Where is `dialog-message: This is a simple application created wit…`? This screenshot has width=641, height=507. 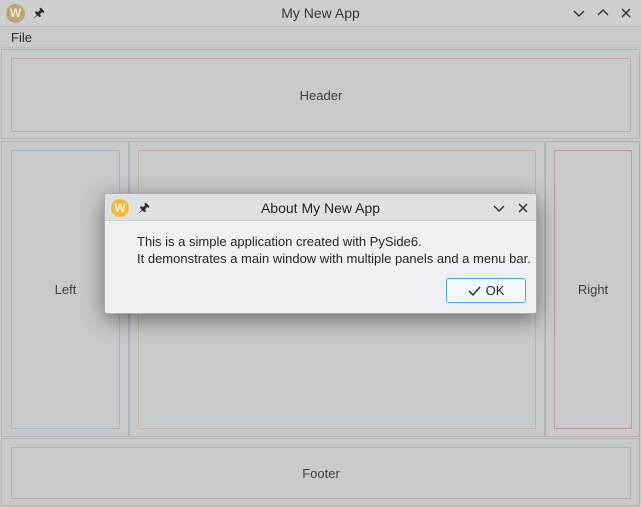 dialog-message: This is a simple application created wit… is located at coordinates (334, 250).